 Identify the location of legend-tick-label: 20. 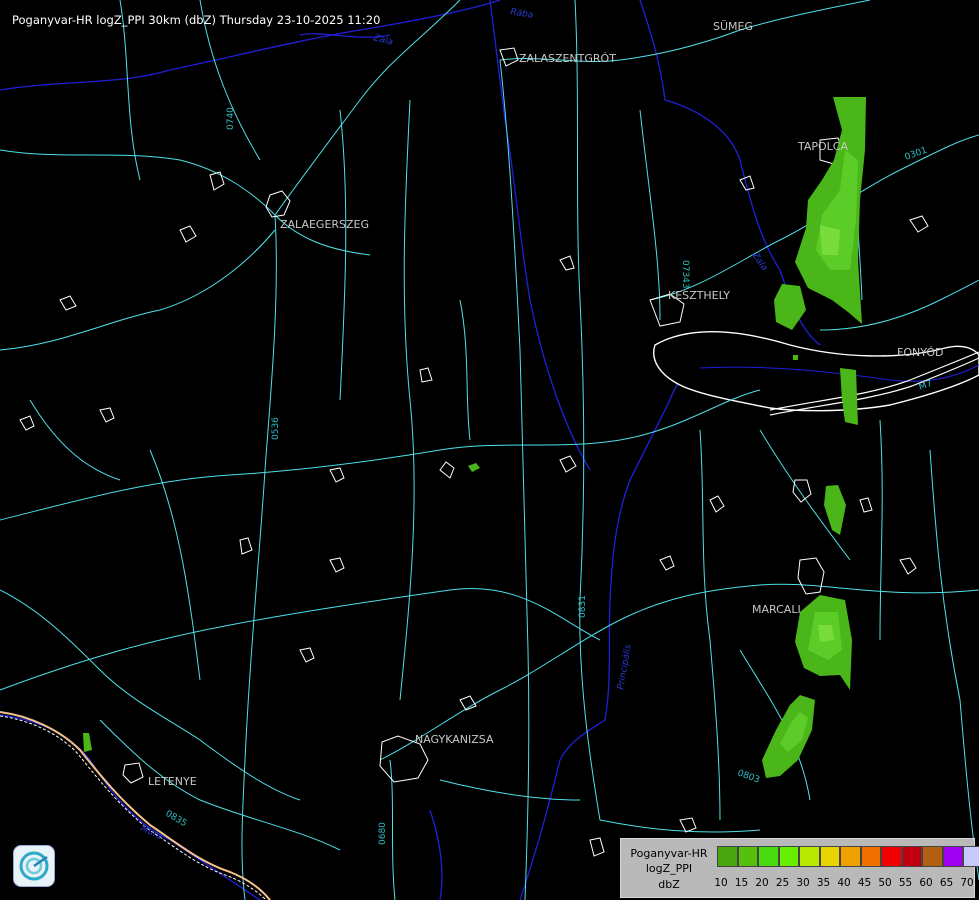
(762, 883).